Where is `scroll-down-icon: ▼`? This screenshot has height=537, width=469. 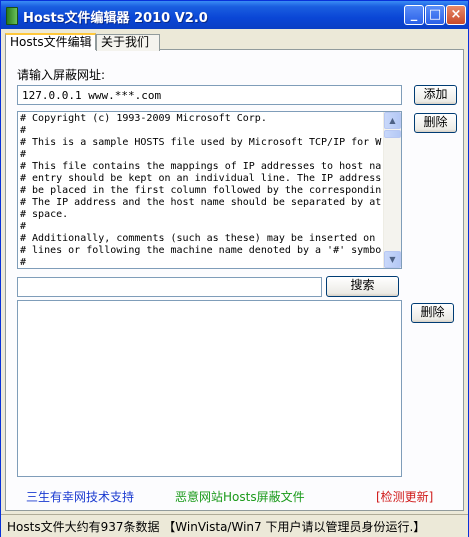
scroll-down-icon: ▼ is located at coordinates (392, 259).